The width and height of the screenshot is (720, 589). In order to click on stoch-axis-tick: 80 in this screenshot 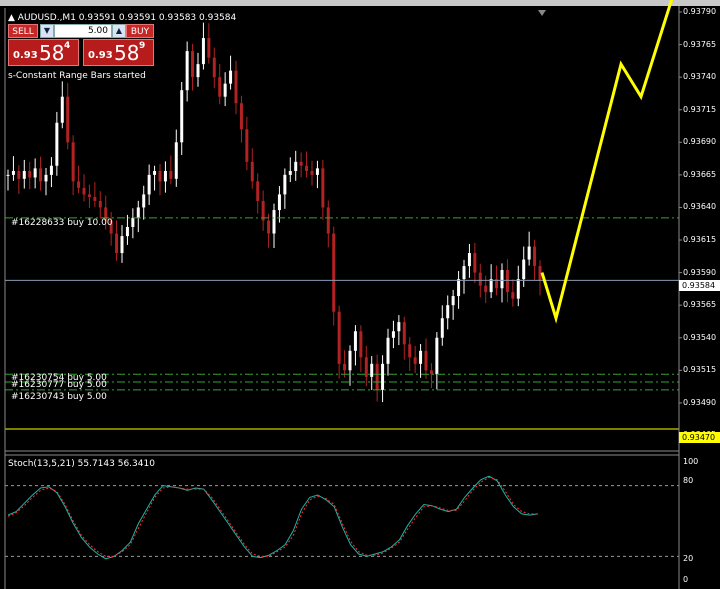, I will do `click(688, 480)`.